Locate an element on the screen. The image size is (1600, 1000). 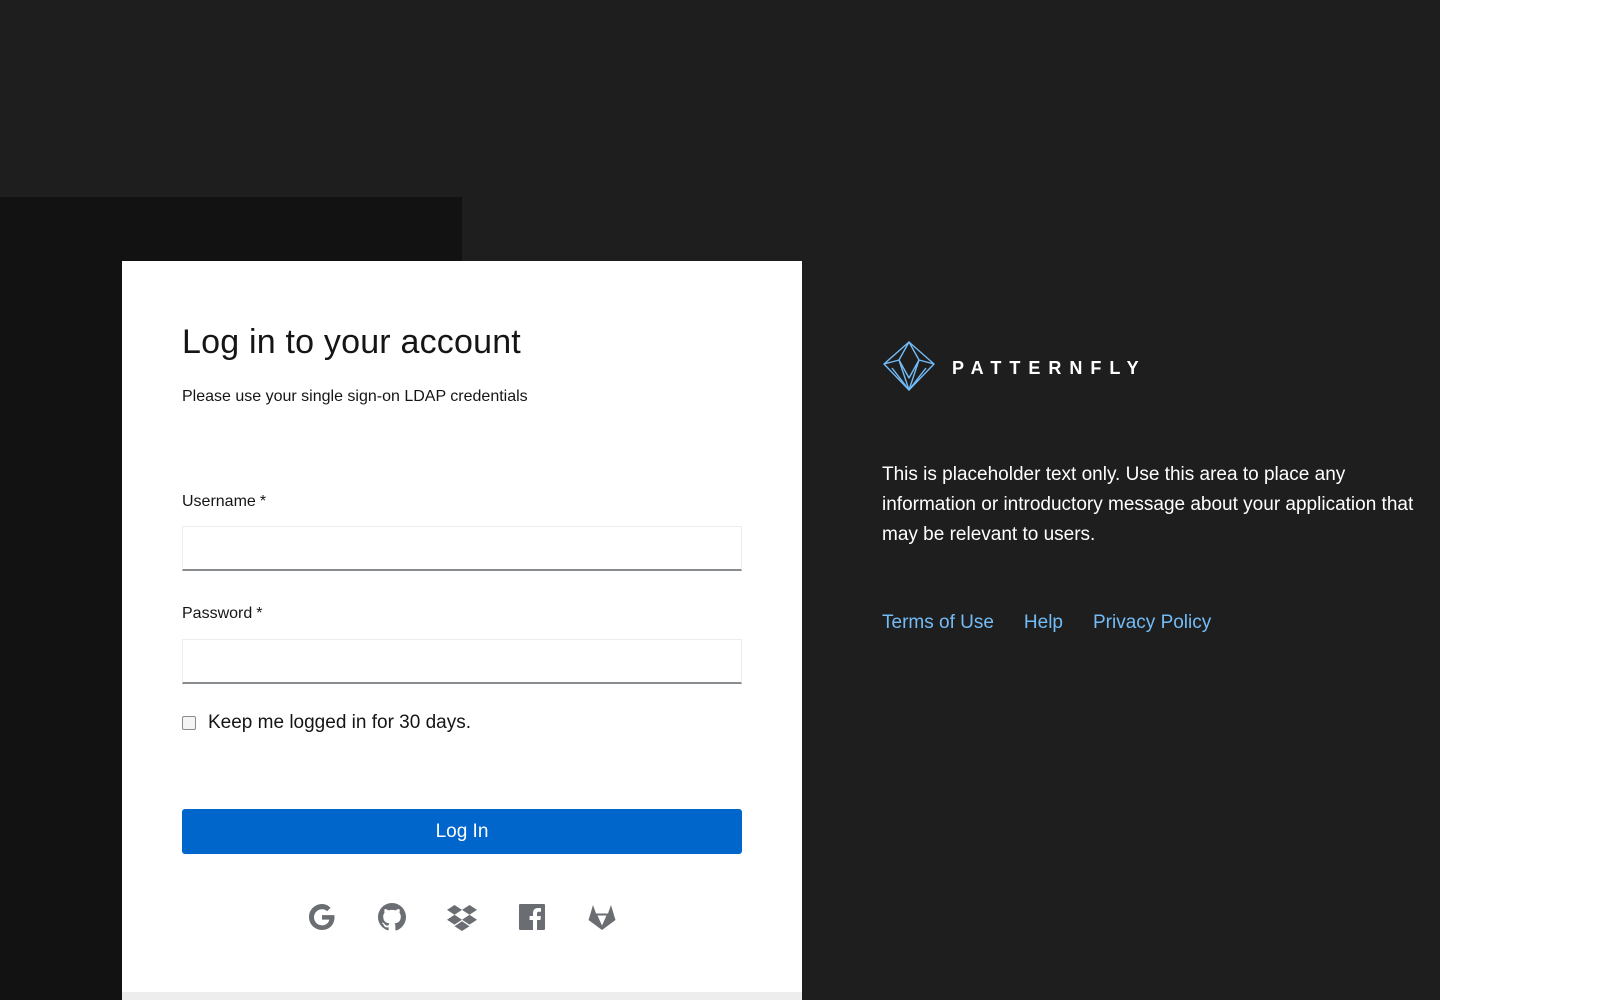
patternfly-logo-icon is located at coordinates (909, 368).